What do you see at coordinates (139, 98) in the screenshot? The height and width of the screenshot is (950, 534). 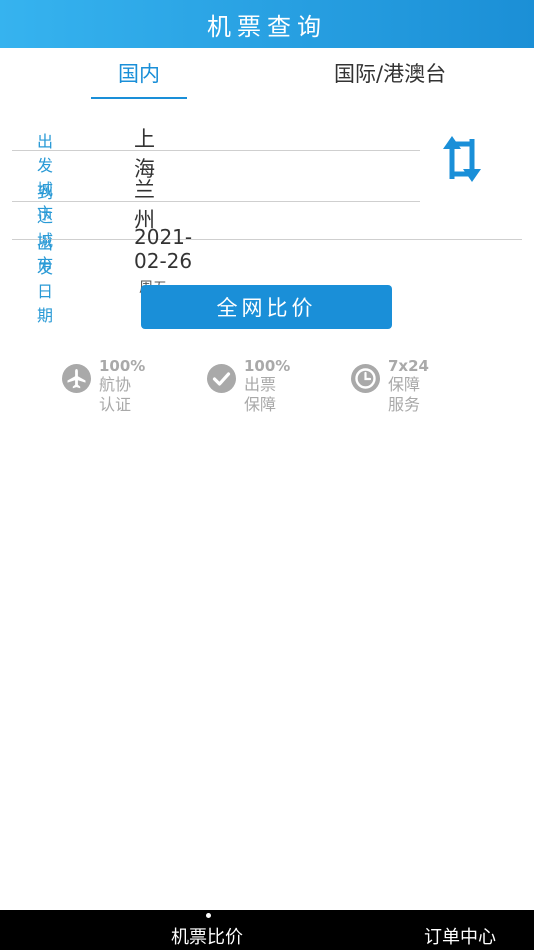 I see `active-tab-indicator` at bounding box center [139, 98].